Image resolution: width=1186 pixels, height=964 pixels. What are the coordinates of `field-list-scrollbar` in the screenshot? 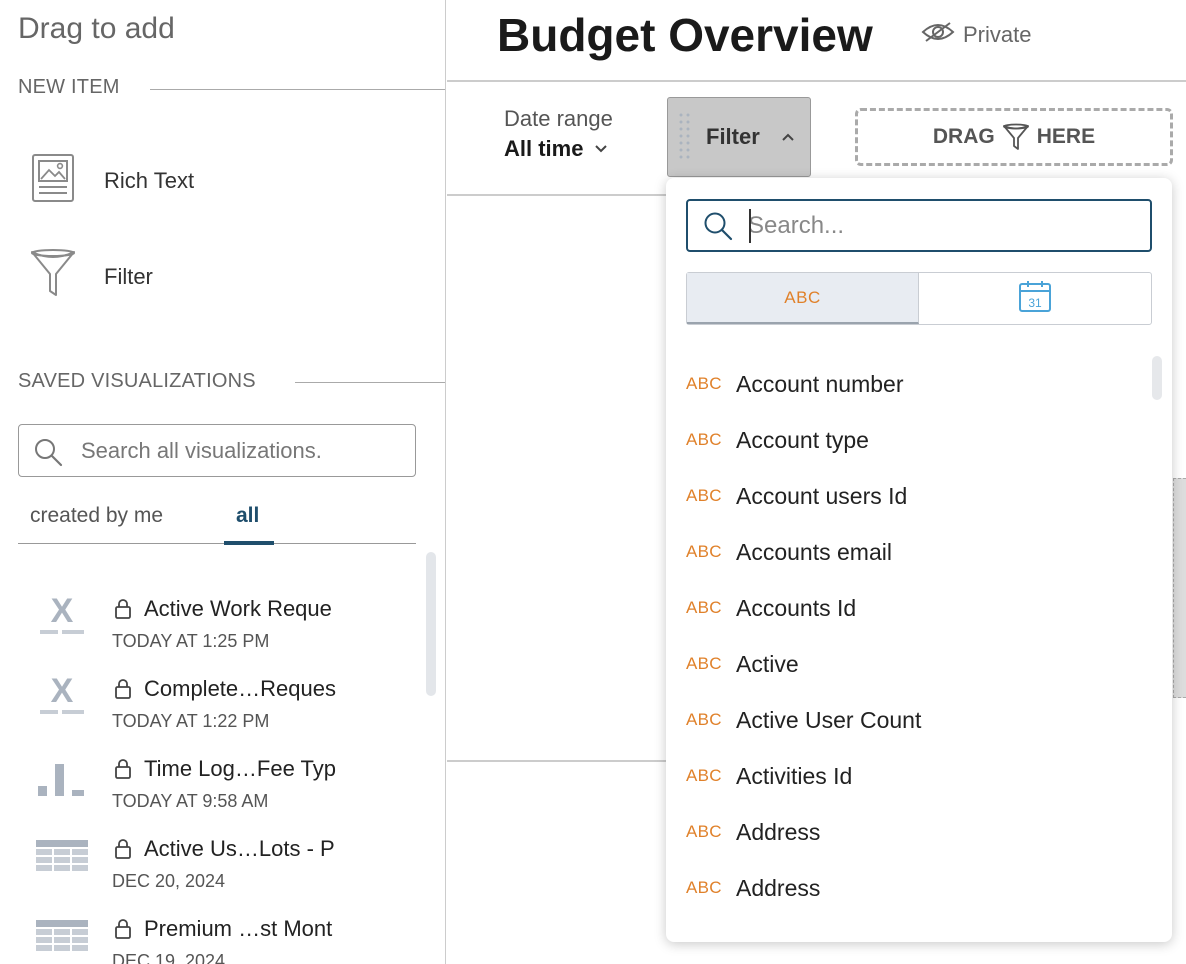 It's located at (1157, 378).